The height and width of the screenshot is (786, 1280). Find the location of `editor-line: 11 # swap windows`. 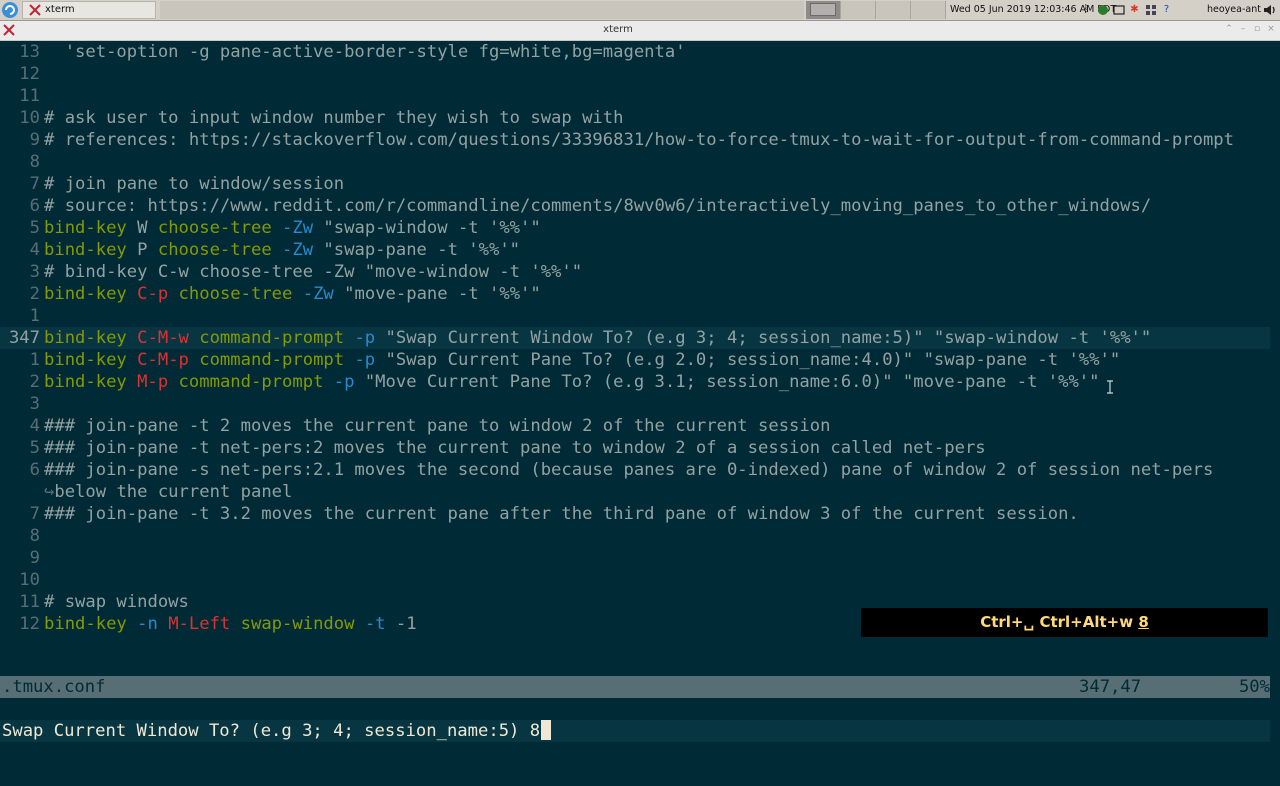

editor-line: 11 # swap windows is located at coordinates (94, 602).